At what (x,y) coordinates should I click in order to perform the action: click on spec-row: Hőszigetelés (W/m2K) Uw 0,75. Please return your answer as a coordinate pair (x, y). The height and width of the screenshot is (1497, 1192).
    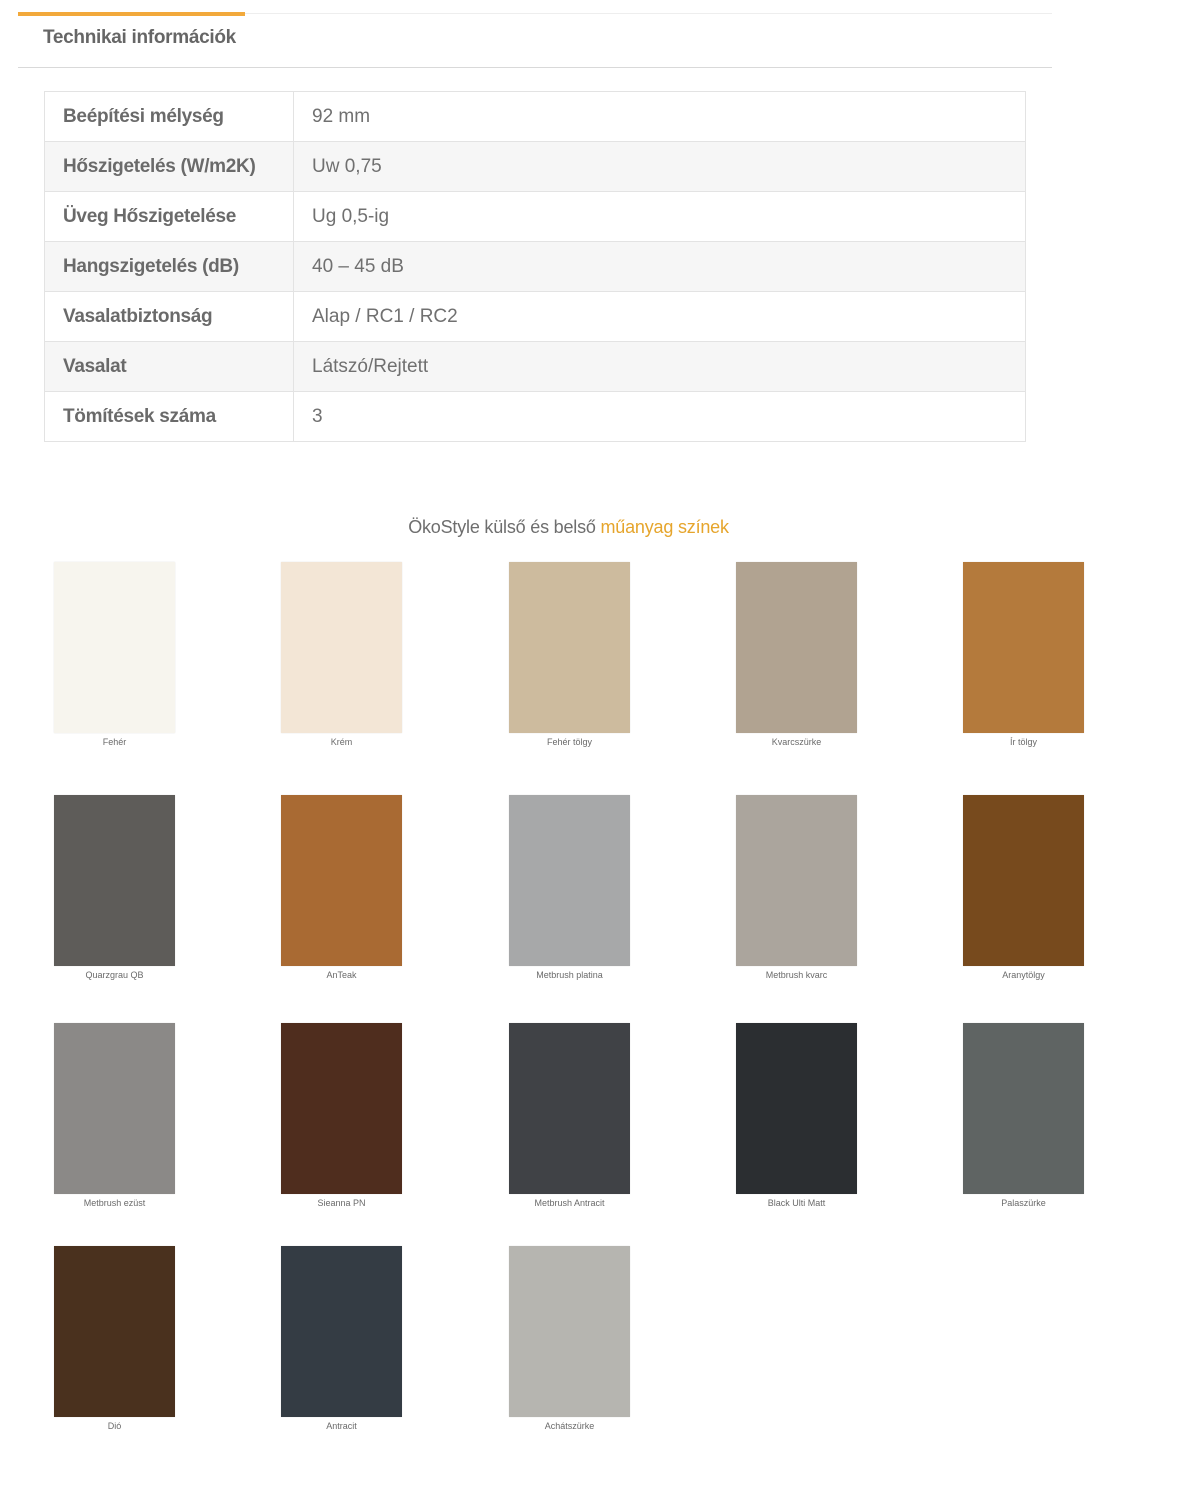
    Looking at the image, I should click on (535, 166).